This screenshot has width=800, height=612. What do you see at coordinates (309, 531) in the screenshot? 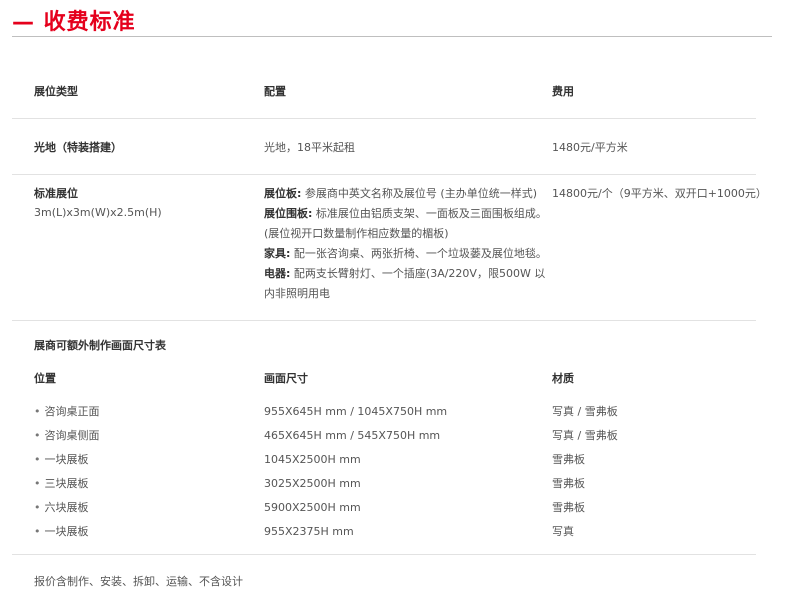
I see `size-row-size: 955X2375H mm` at bounding box center [309, 531].